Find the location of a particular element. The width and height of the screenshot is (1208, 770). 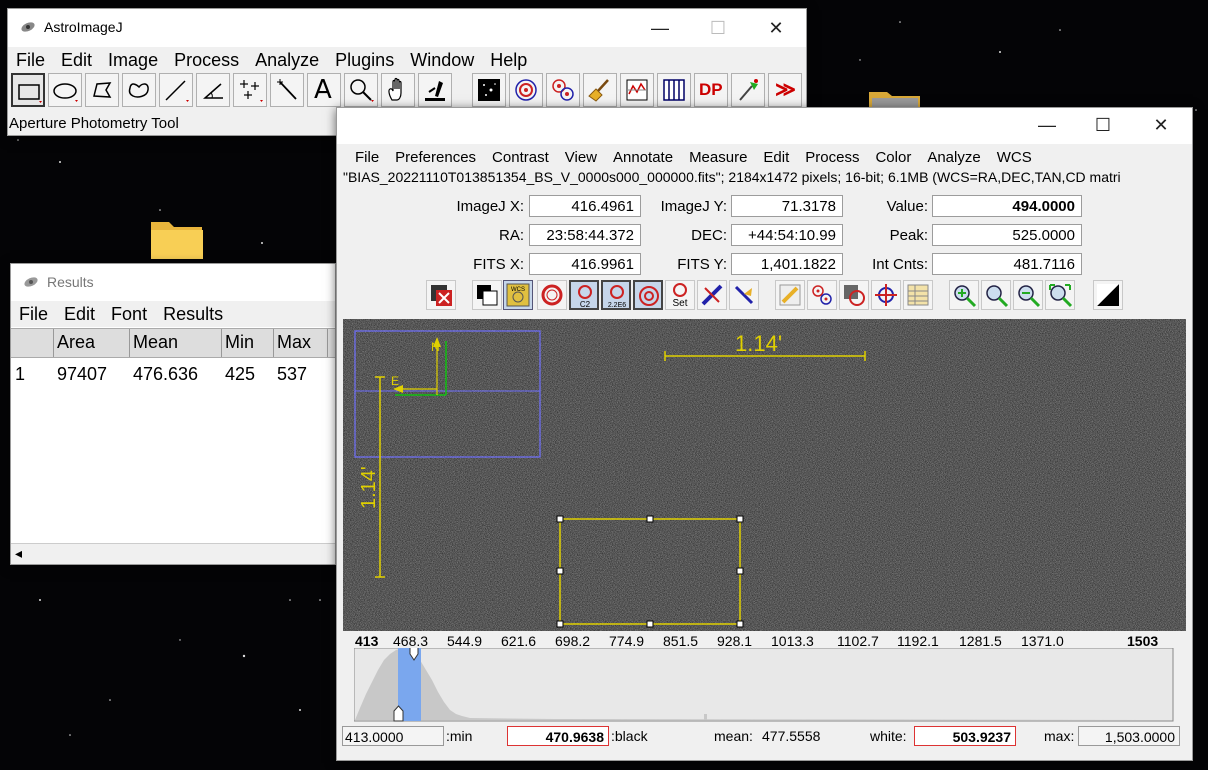

results-menu-bar: File Edit Font Results is located at coordinates (173, 314).